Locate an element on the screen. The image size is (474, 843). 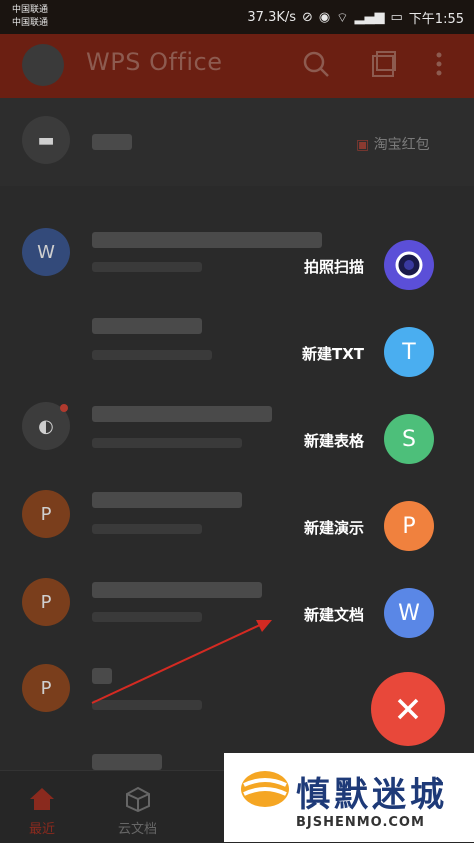
close-icon is located at coordinates (408, 709).